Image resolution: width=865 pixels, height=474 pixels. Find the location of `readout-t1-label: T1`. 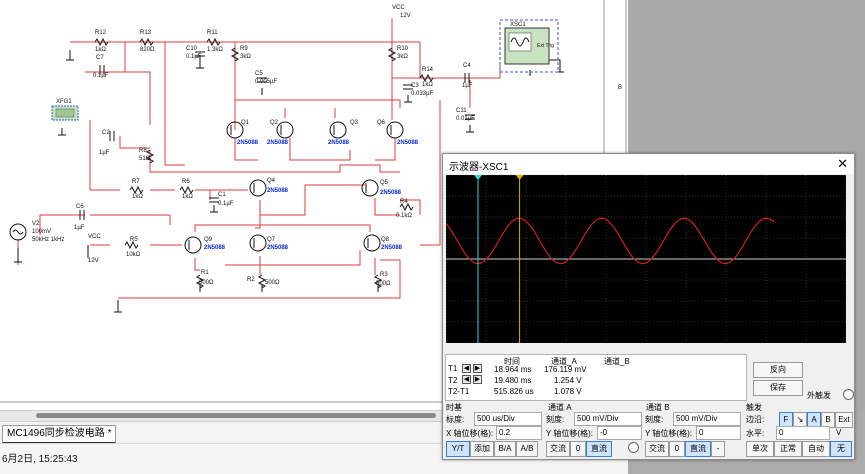

readout-t1-label: T1 is located at coordinates (453, 368).